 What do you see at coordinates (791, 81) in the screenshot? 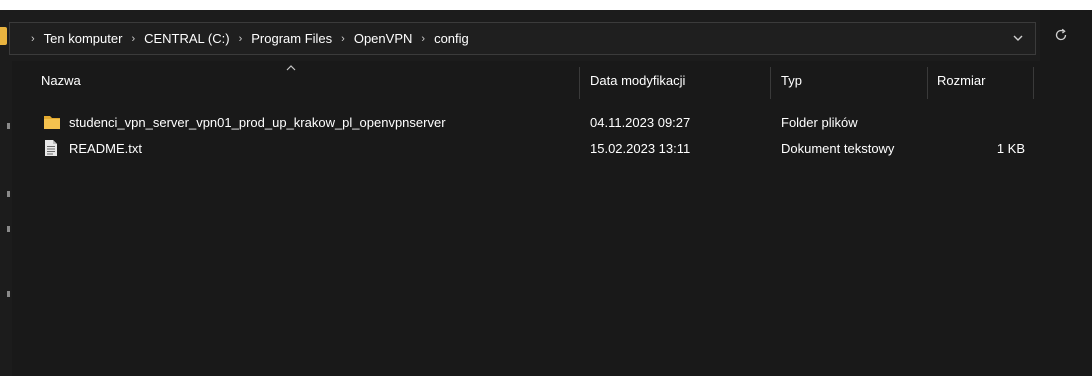
I see `column-header-type: Typ` at bounding box center [791, 81].